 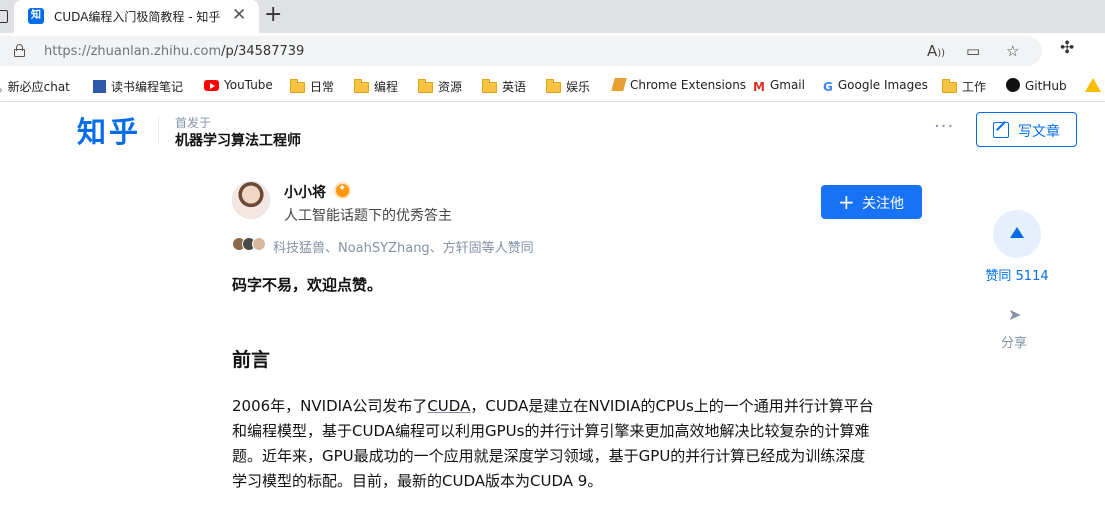 I want to click on author-avatar, so click(x=251, y=200).